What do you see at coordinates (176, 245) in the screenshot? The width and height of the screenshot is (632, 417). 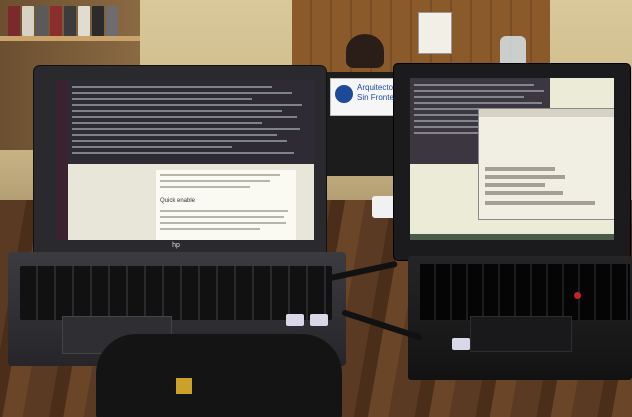 I see `hp-logo: hp` at bounding box center [176, 245].